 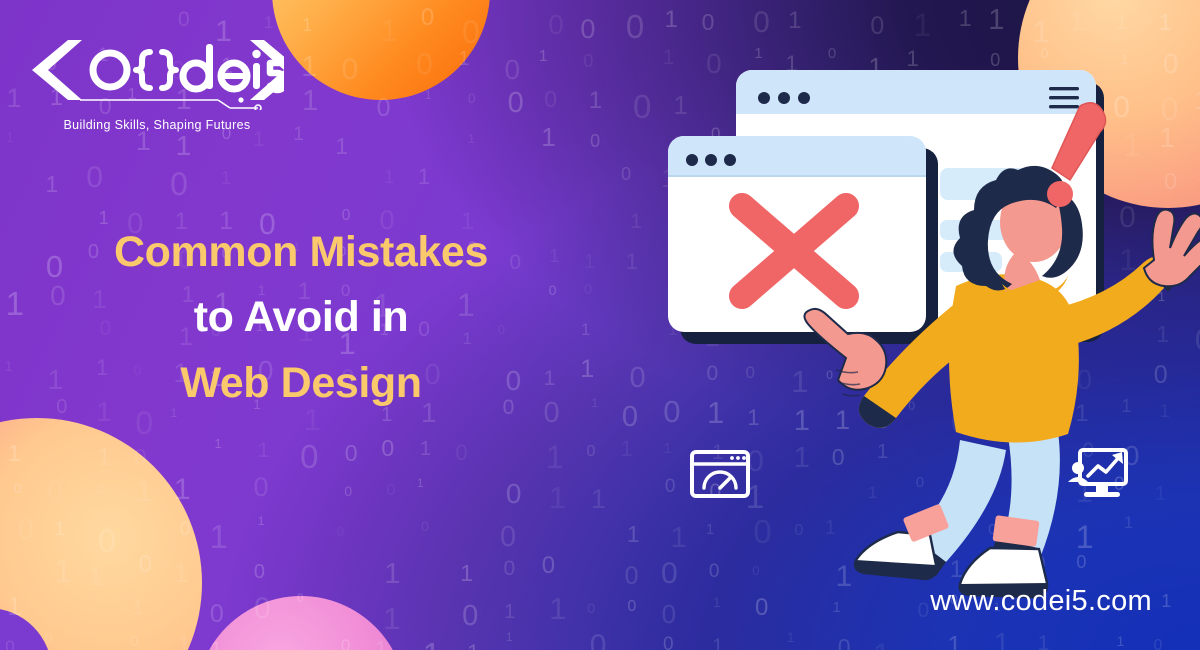 What do you see at coordinates (301, 317) in the screenshot?
I see `headline-line-2: to Avoid in` at bounding box center [301, 317].